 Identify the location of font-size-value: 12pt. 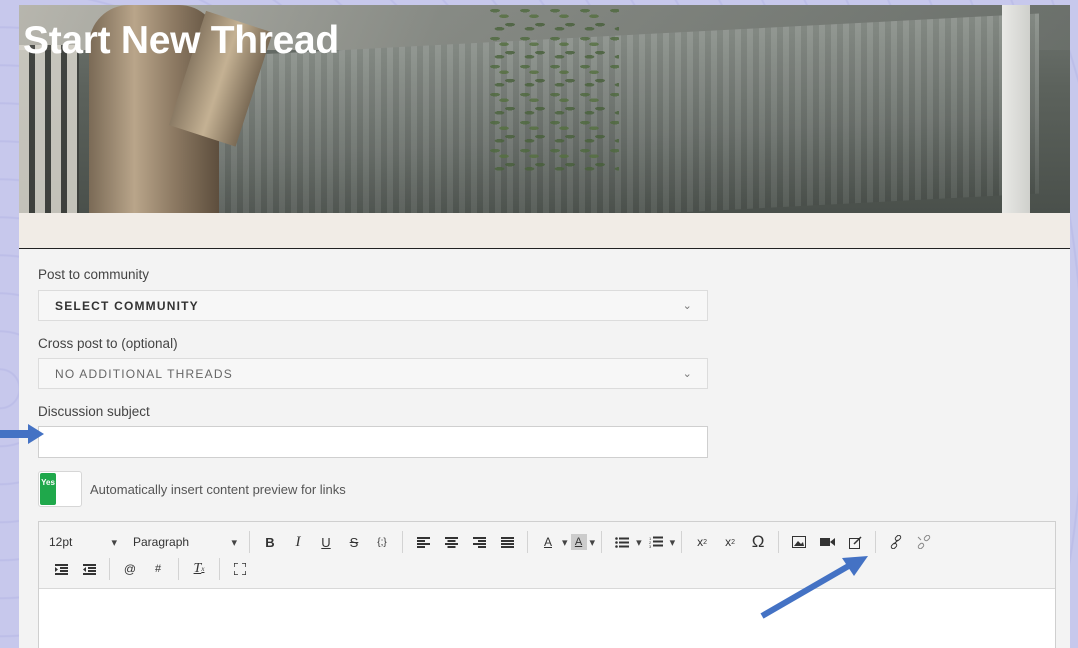
(61, 542).